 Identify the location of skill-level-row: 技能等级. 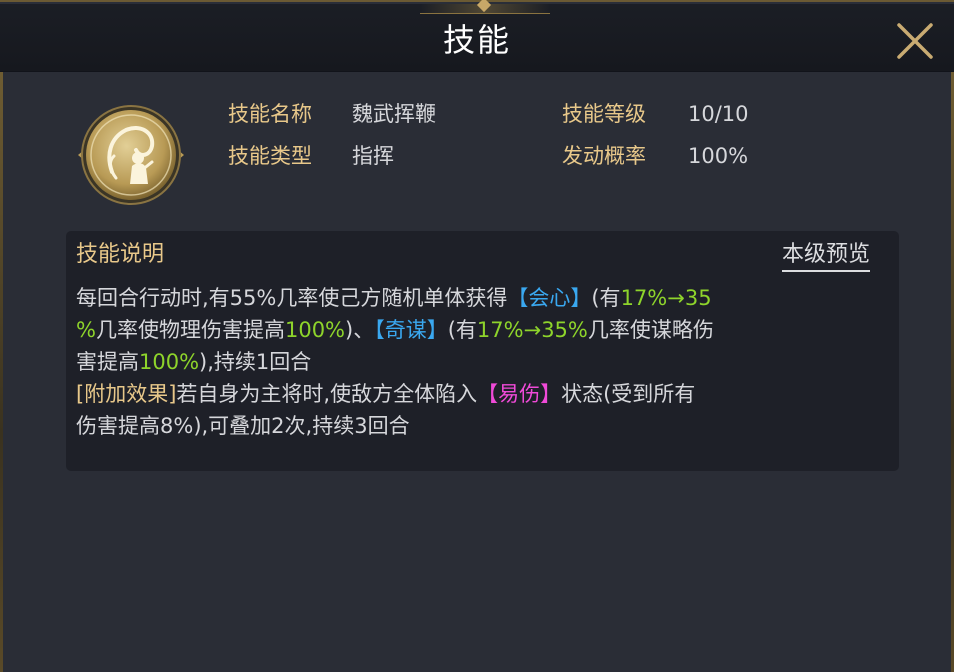
(604, 114).